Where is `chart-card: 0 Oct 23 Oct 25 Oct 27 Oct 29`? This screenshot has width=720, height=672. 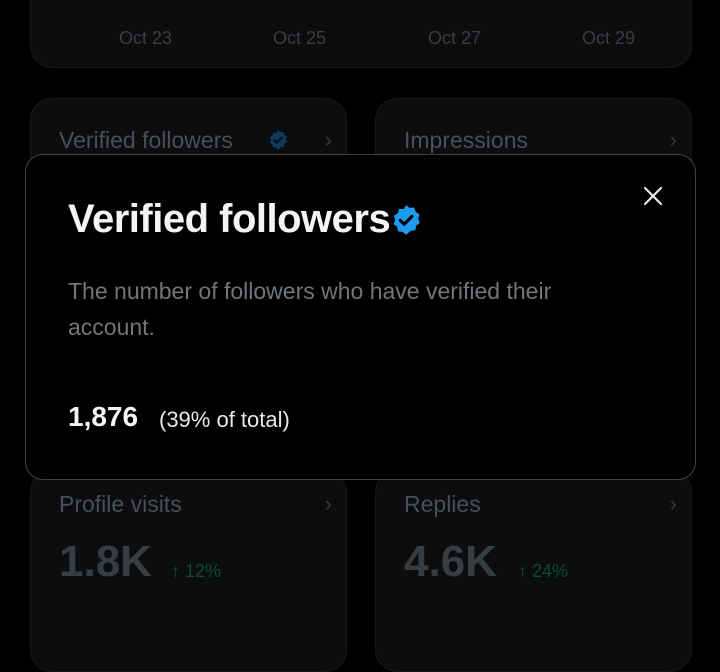
chart-card: 0 Oct 23 Oct 25 Oct 27 Oct 29 is located at coordinates (361, 34).